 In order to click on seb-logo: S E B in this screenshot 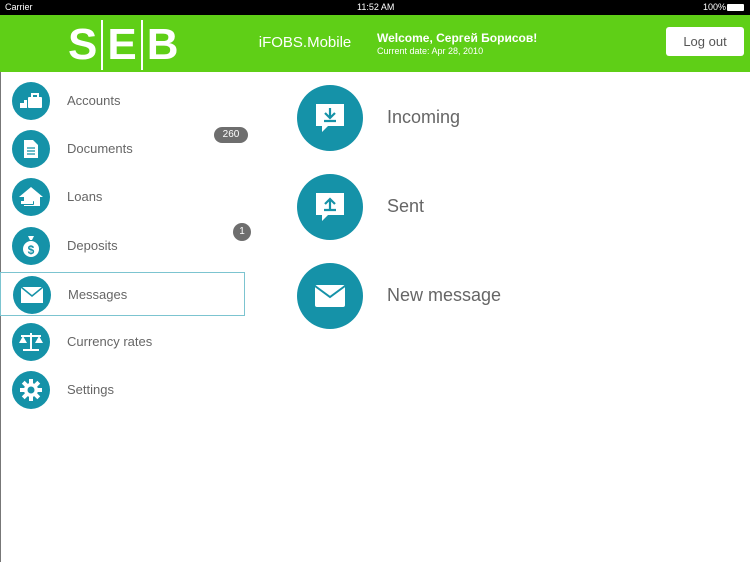, I will do `click(123, 45)`.